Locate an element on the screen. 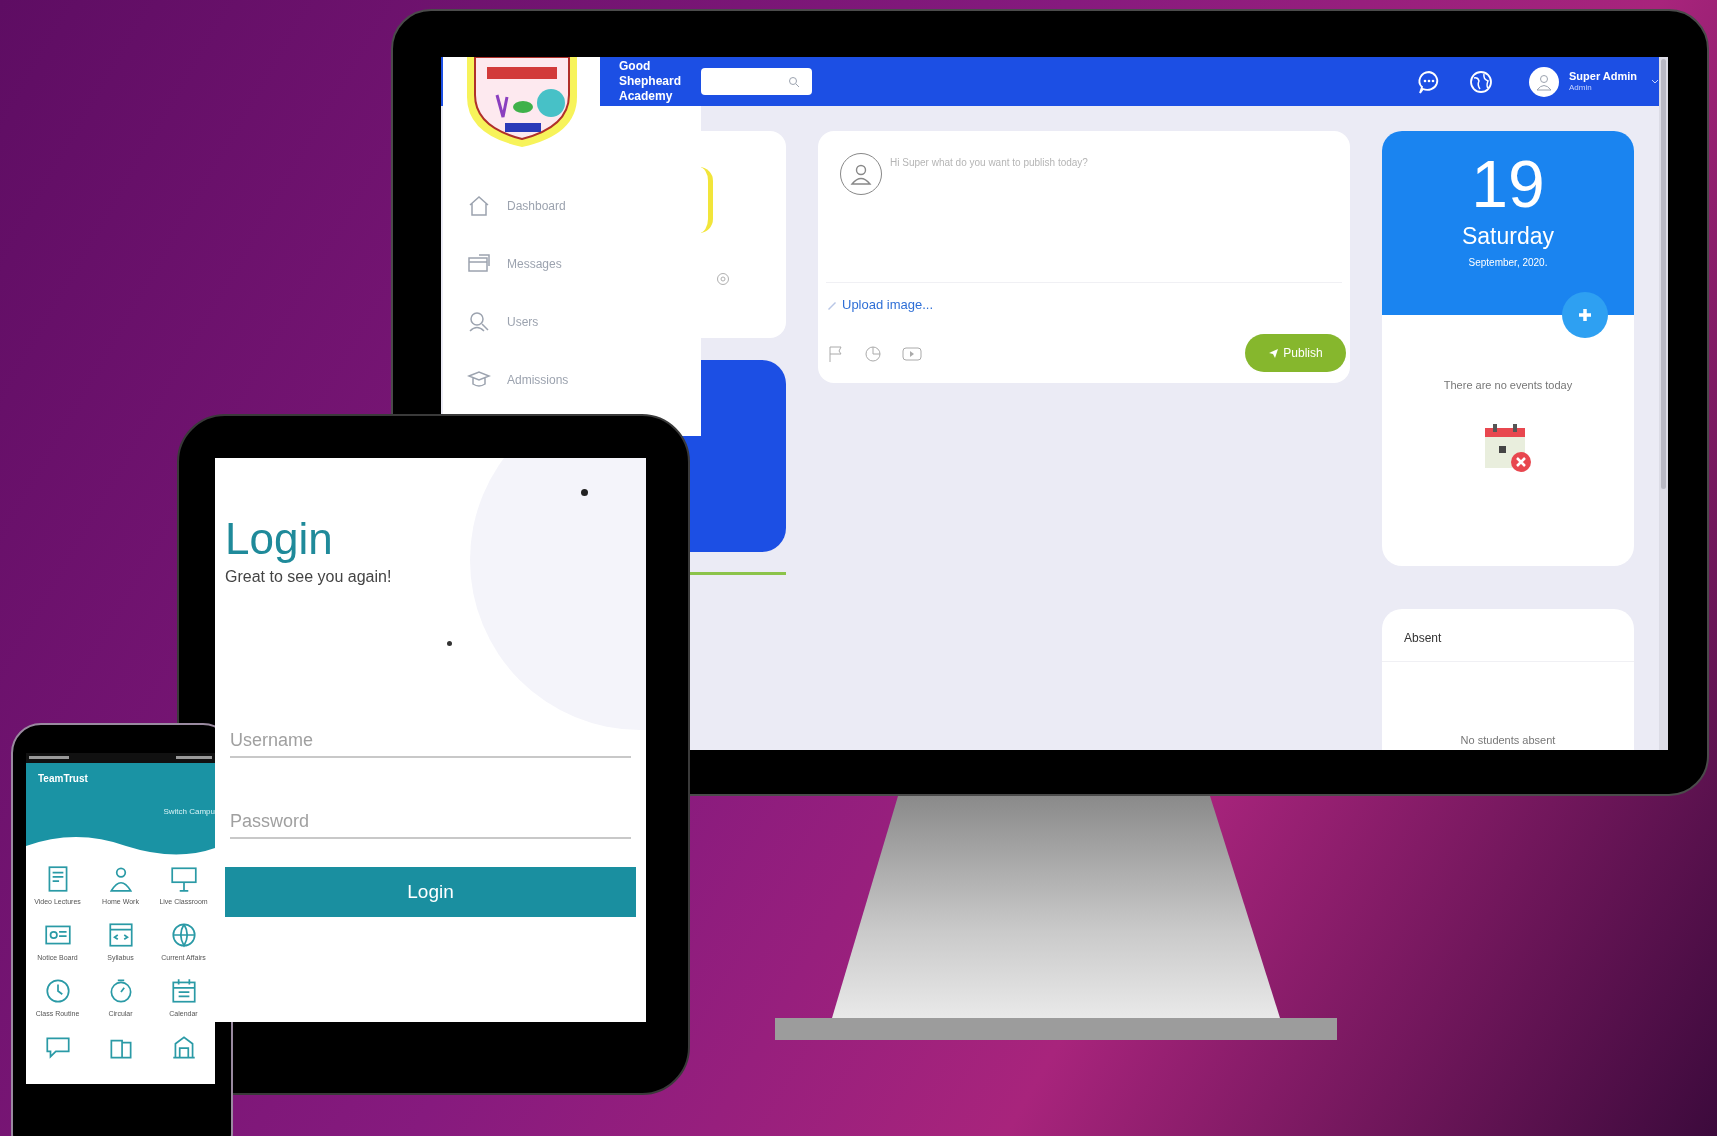 This screenshot has height=1136, width=1717. publish-button: Publish is located at coordinates (1295, 353).